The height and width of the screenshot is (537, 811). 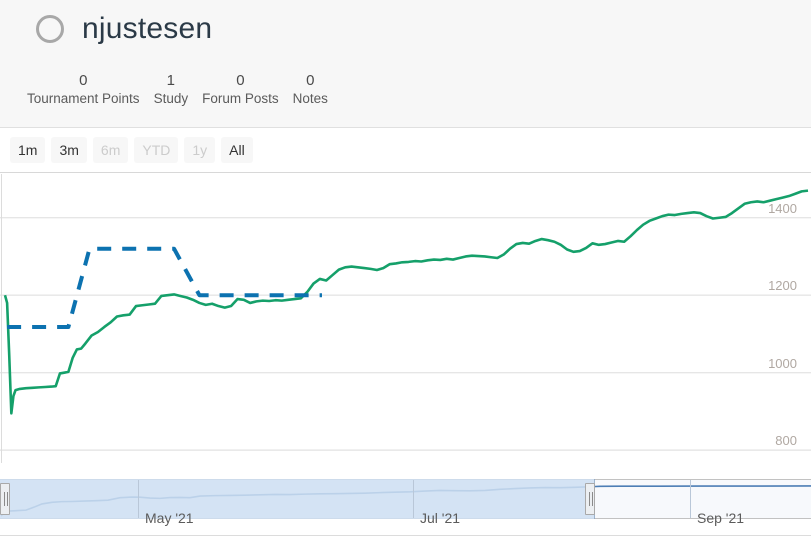 I want to click on profile-stat: 1 Study, so click(x=171, y=90).